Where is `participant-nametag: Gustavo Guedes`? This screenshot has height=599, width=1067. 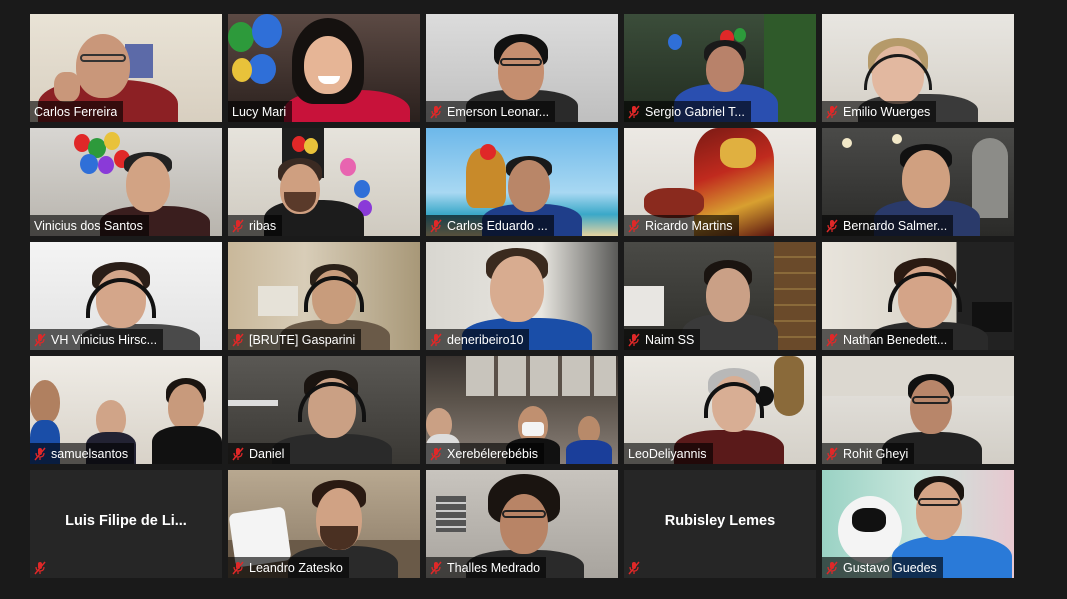
participant-nametag: Gustavo Guedes is located at coordinates (882, 567).